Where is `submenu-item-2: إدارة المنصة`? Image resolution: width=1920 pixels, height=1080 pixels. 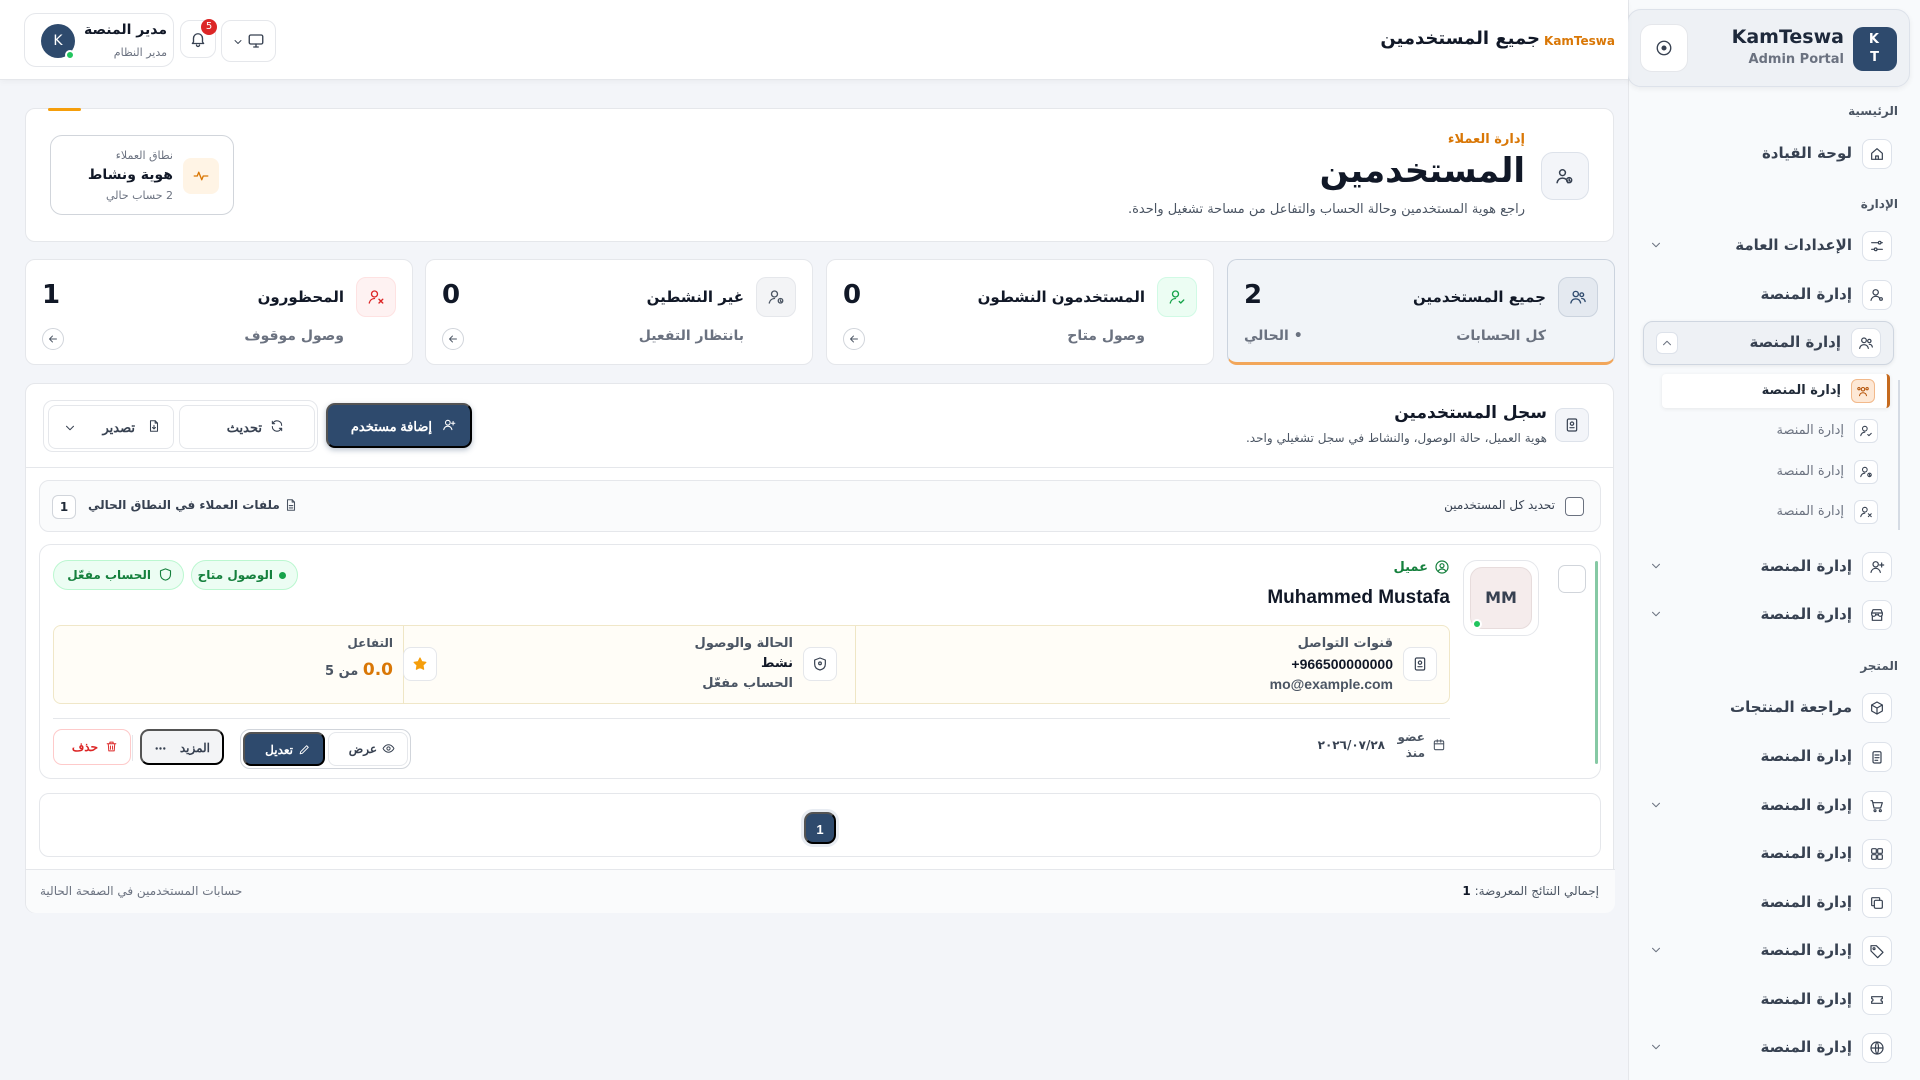
submenu-item-2: إدارة المنصة is located at coordinates (1776, 431).